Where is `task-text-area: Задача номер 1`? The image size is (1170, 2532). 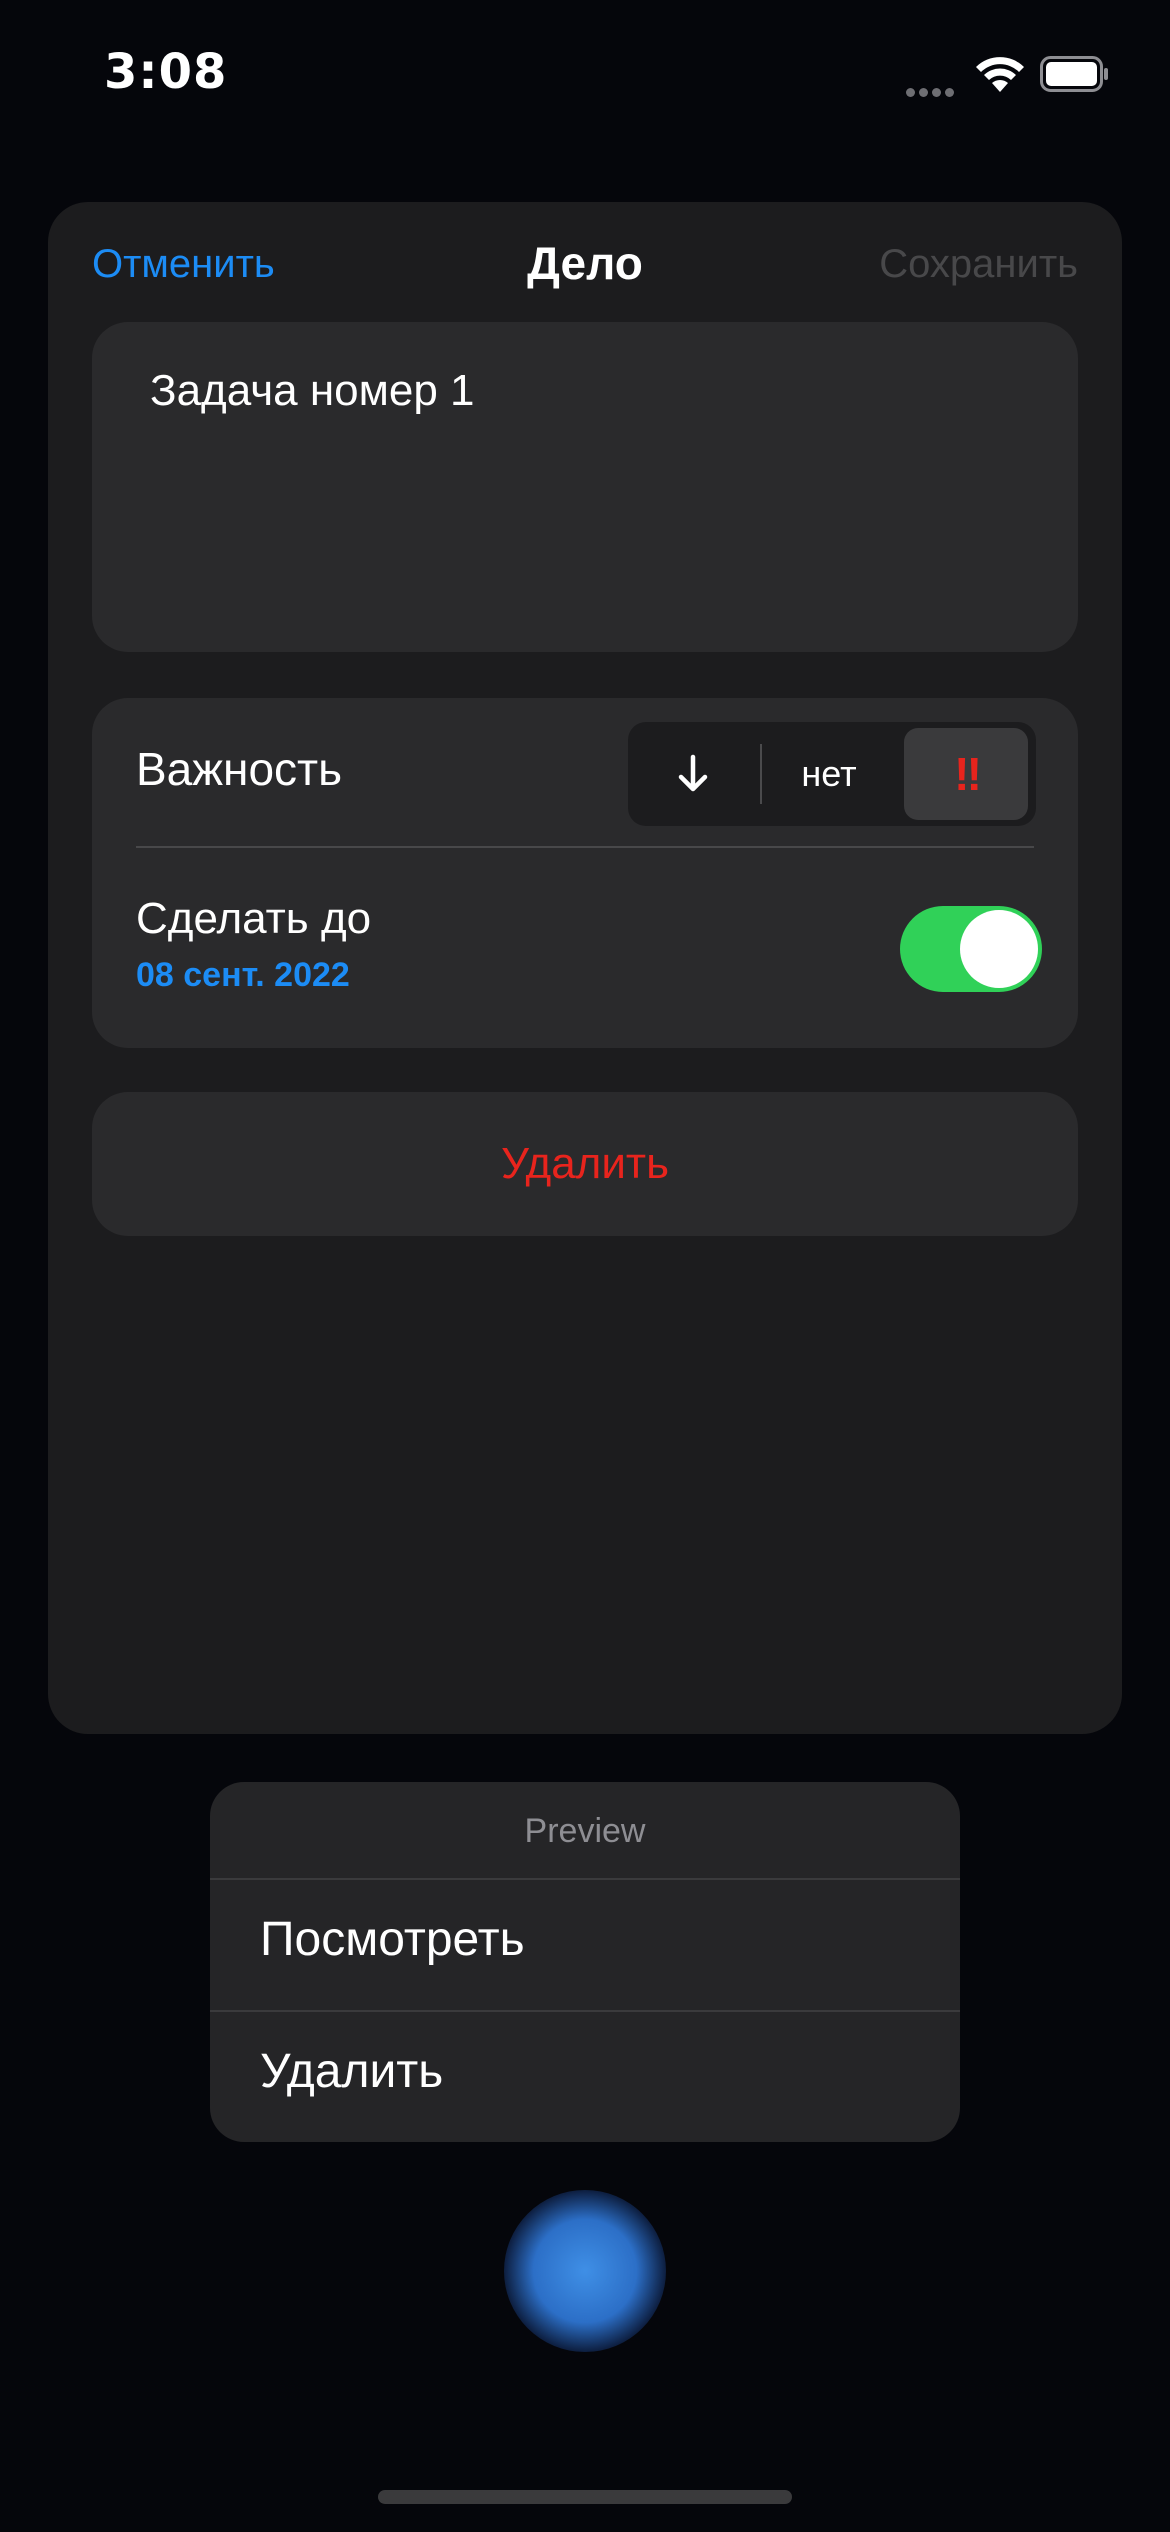
task-text-area: Задача номер 1 is located at coordinates (585, 487).